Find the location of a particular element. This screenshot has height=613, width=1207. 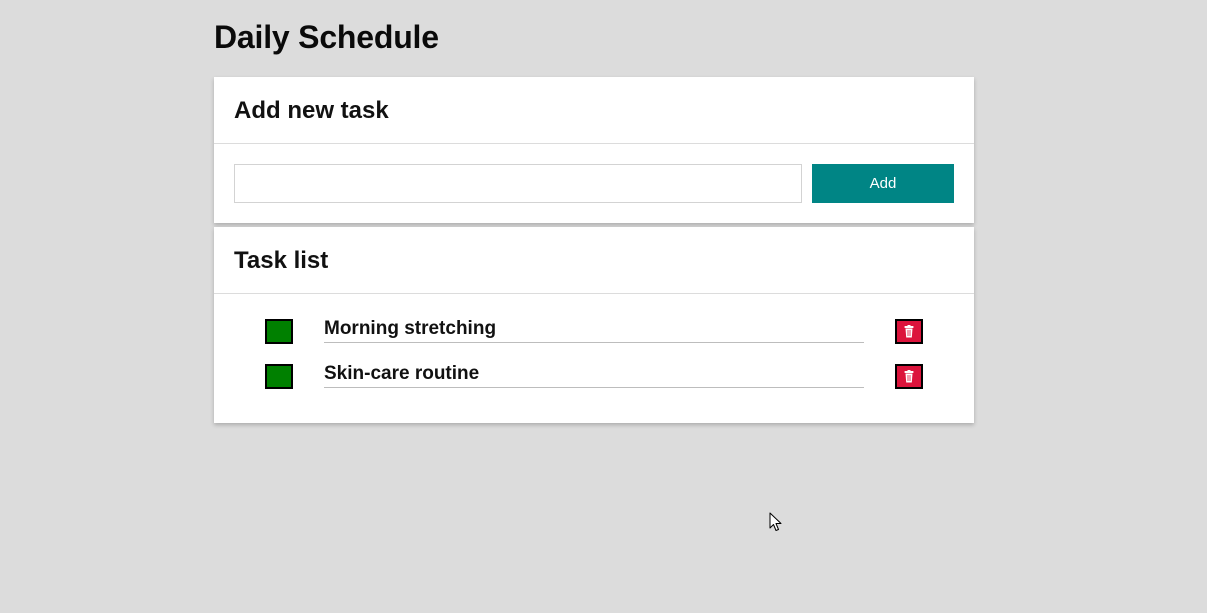

task-text: Skin-care routine is located at coordinates (594, 375).